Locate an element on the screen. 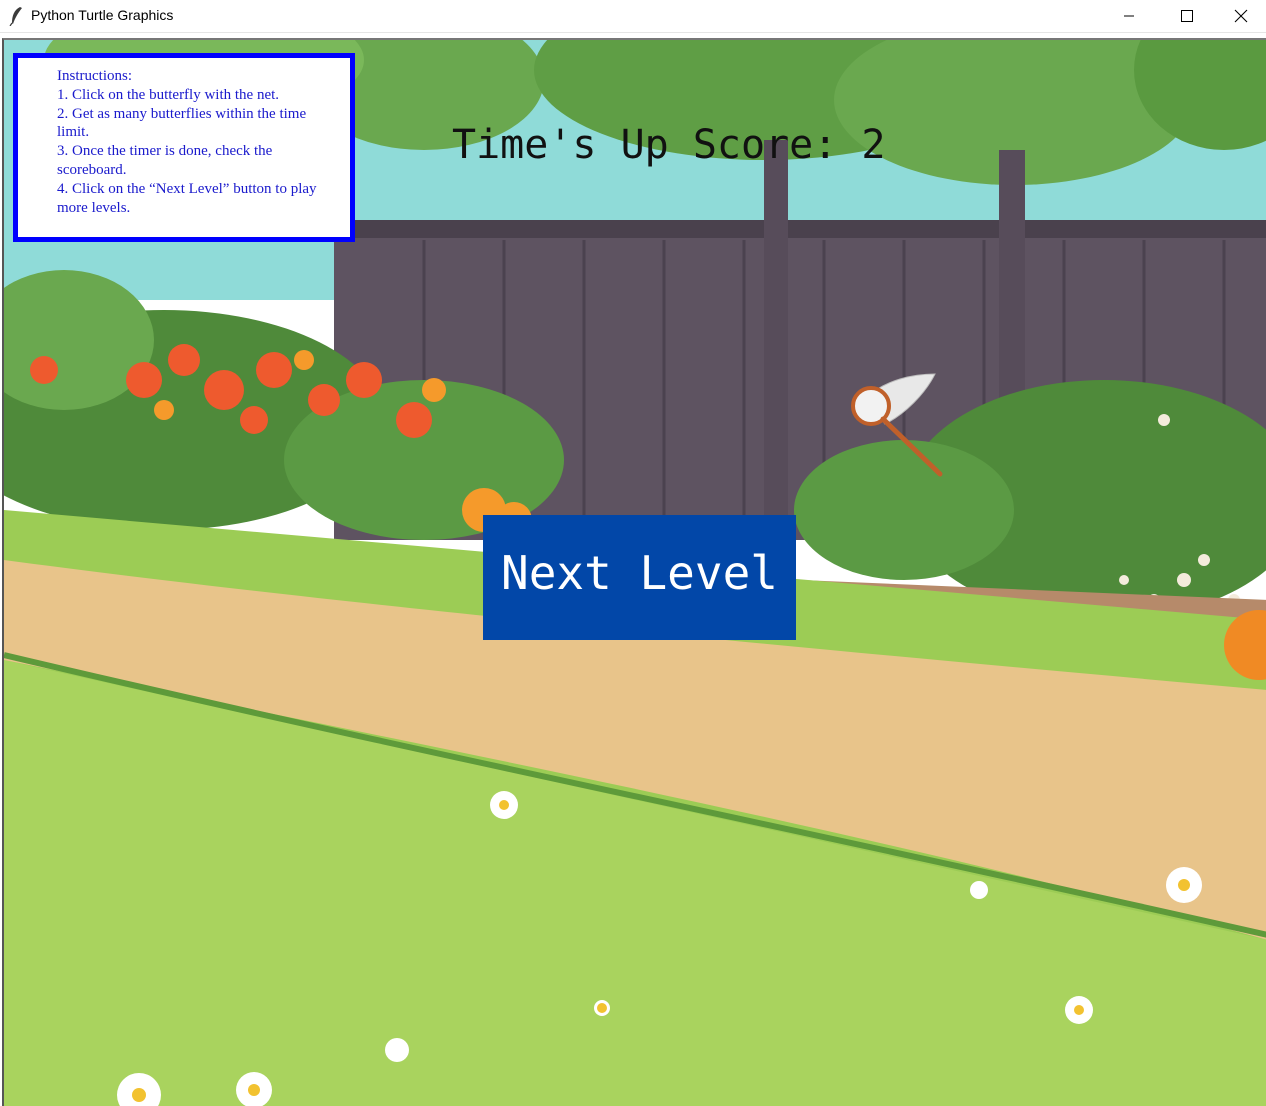  next-level-button: Next Level is located at coordinates (639, 577).